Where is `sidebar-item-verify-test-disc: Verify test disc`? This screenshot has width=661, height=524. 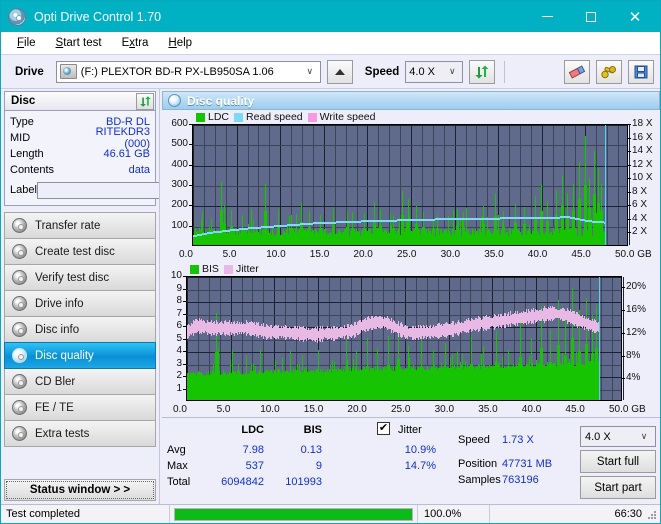 sidebar-item-verify-test-disc: Verify test disc is located at coordinates (80, 277).